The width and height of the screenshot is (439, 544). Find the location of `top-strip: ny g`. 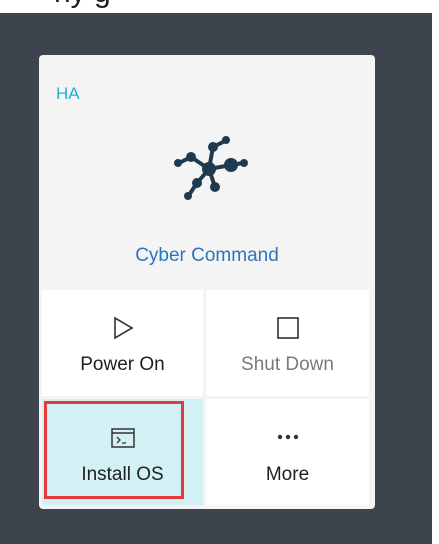

top-strip: ny g is located at coordinates (219, 6).